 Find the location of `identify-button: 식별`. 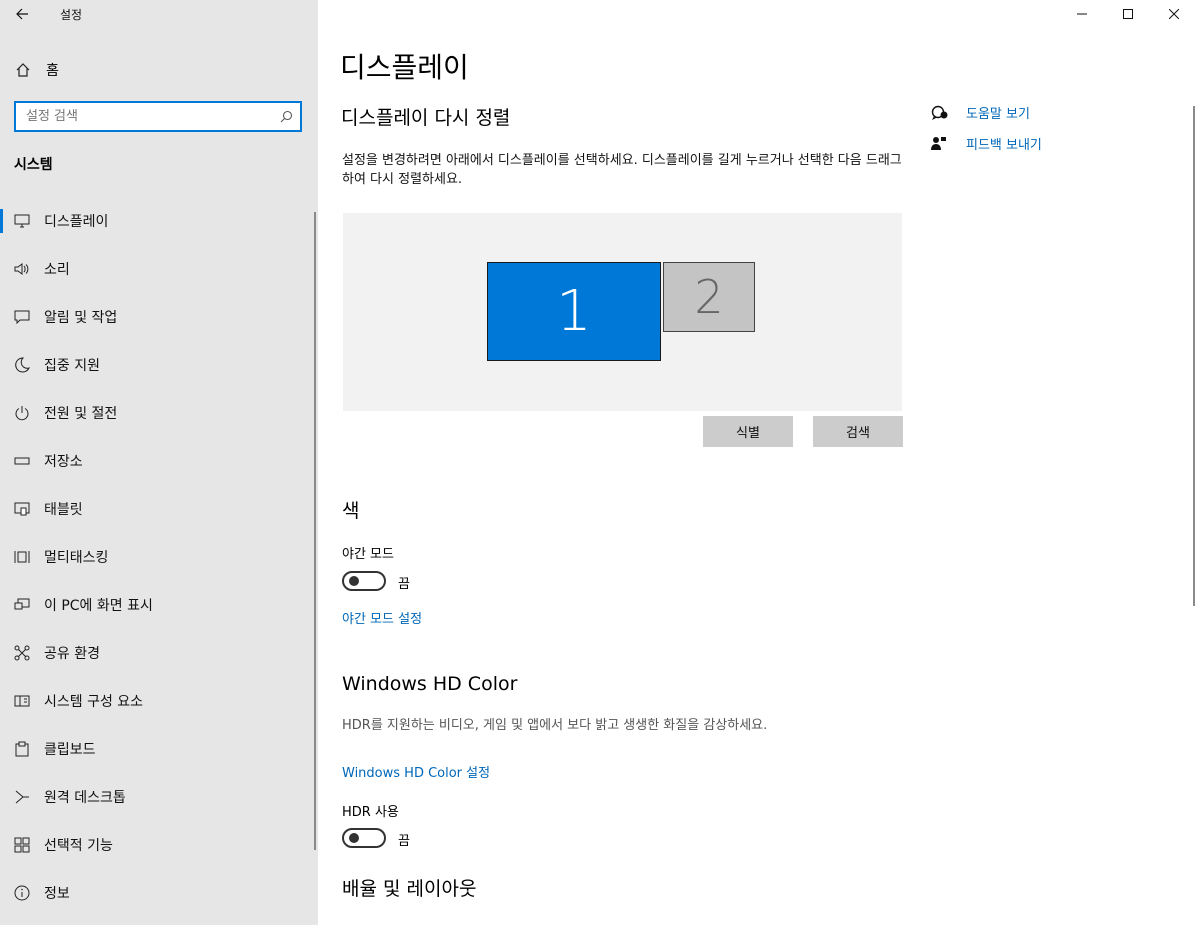

identify-button: 식별 is located at coordinates (748, 431).